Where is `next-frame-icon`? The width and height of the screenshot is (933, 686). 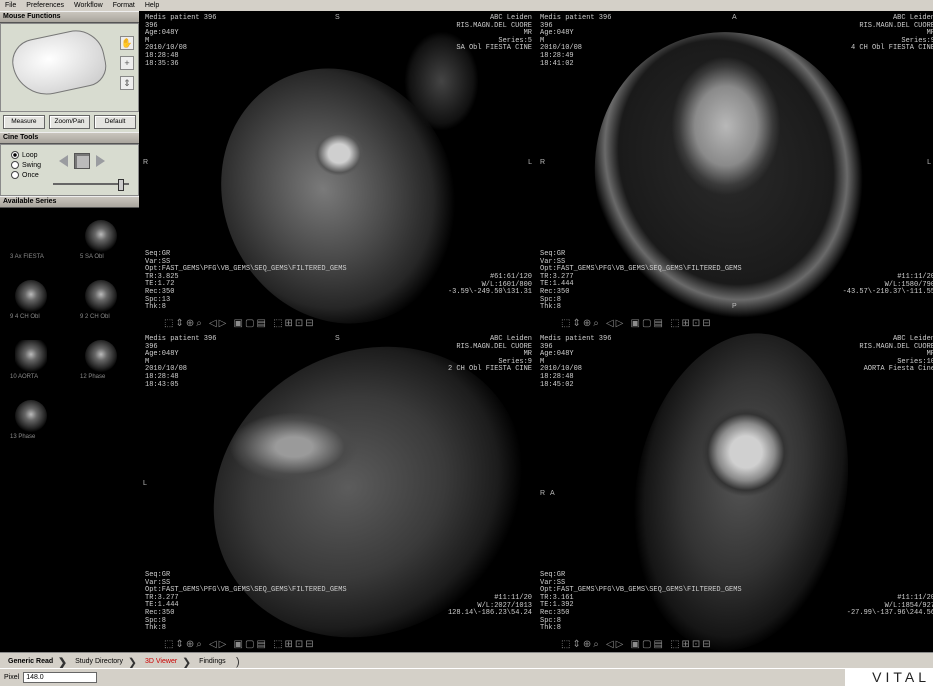
next-frame-icon is located at coordinates (100, 161).